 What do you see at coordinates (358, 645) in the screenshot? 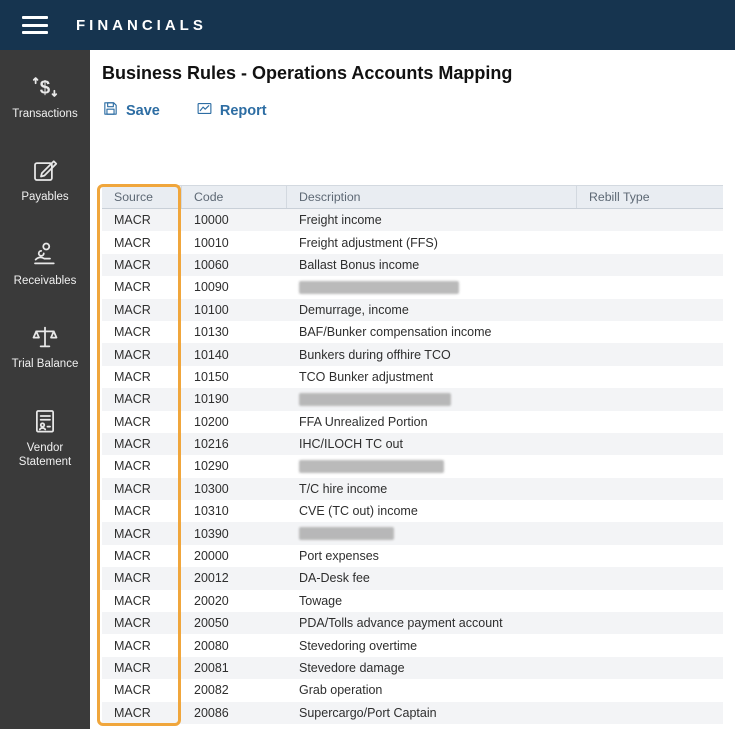
I see `cell-description: Stevedoring overtime` at bounding box center [358, 645].